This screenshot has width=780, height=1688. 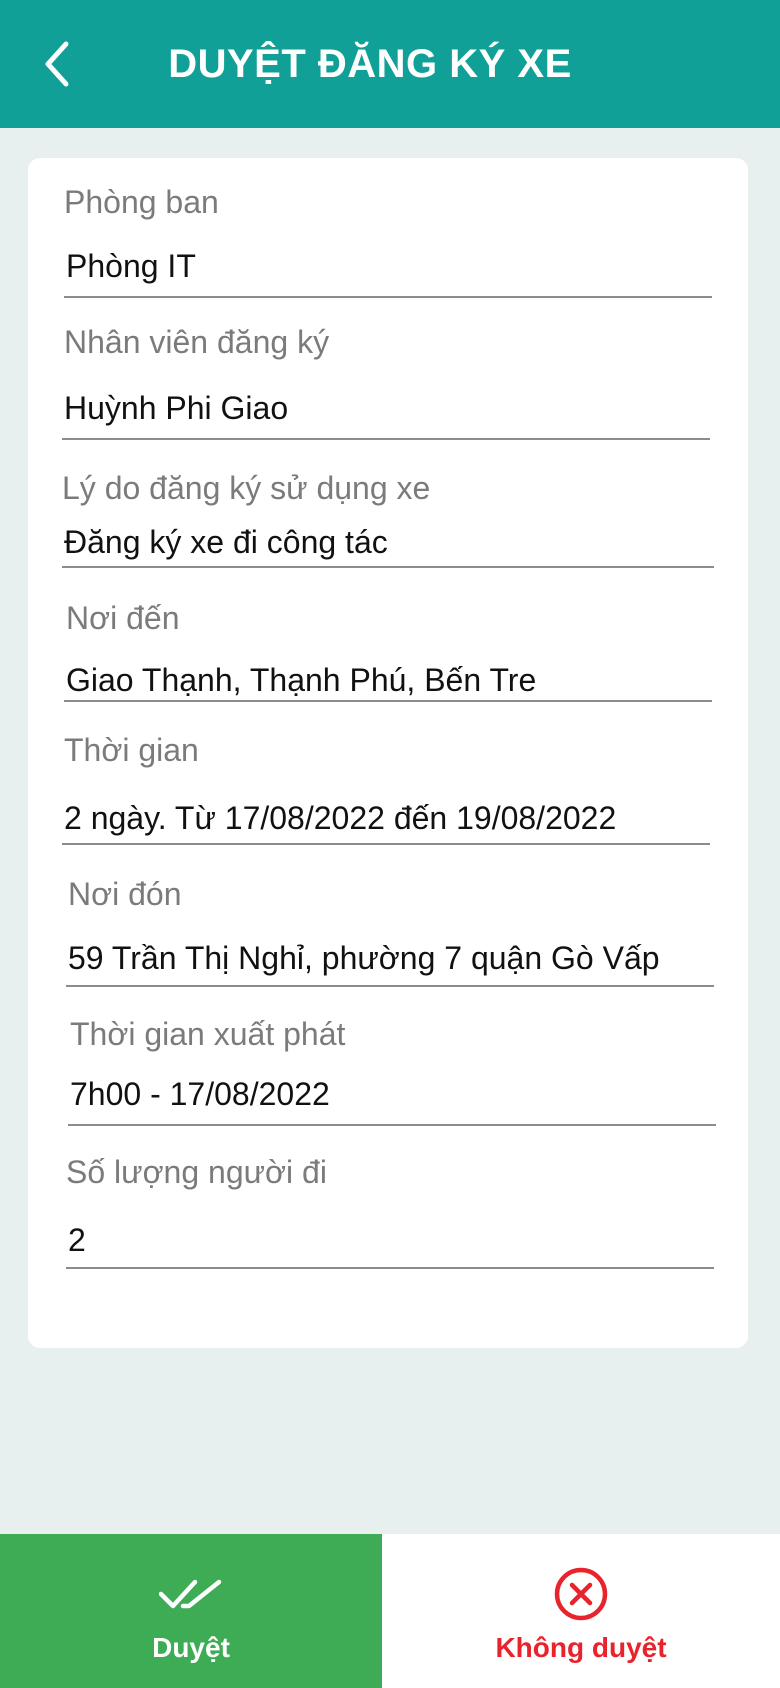 I want to click on reject-label: Không duyệt, so click(x=581, y=1647).